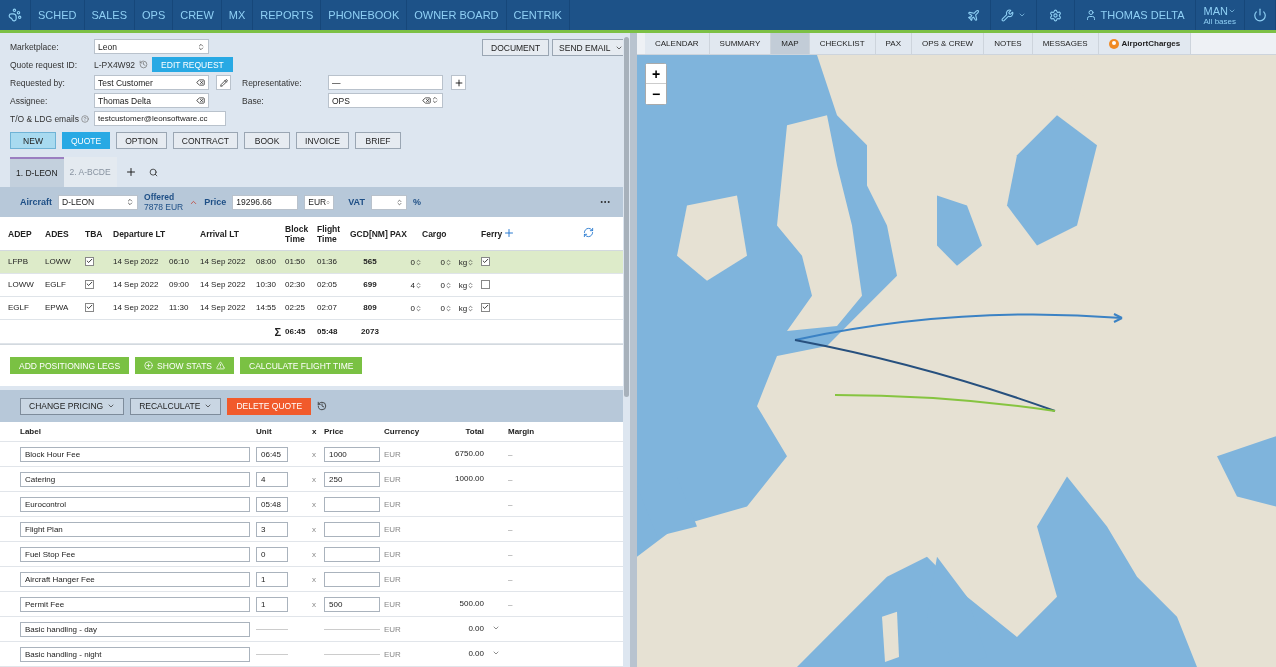 Image resolution: width=1276 pixels, height=667 pixels. I want to click on base-select: OPS, so click(385, 100).